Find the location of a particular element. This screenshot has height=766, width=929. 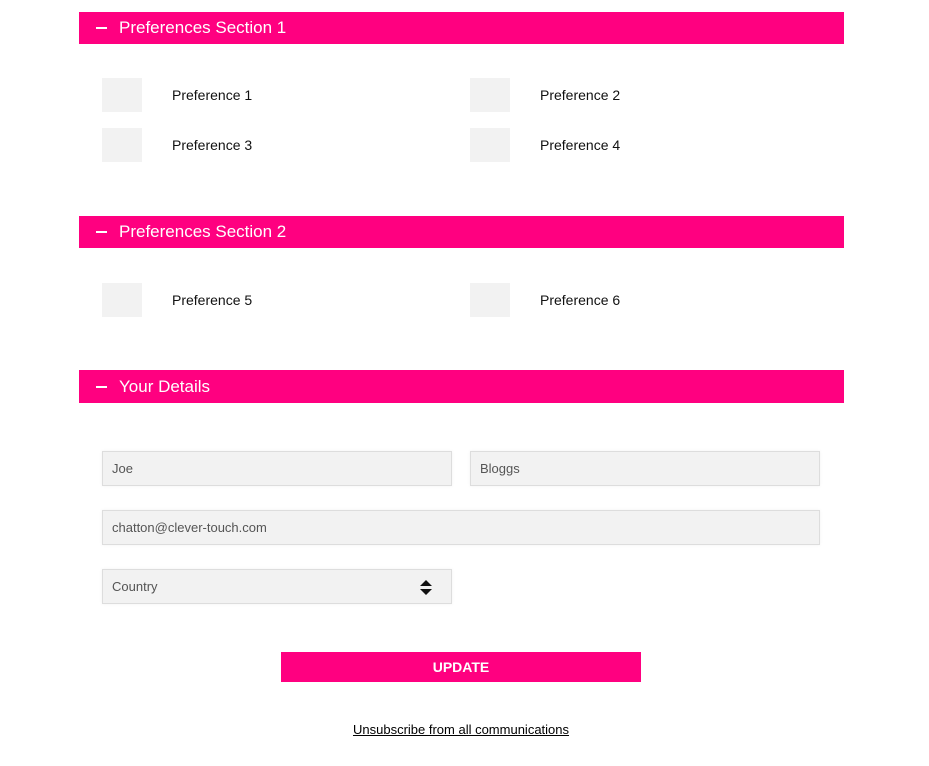

preference-5-label: Preference 5 is located at coordinates (212, 300).